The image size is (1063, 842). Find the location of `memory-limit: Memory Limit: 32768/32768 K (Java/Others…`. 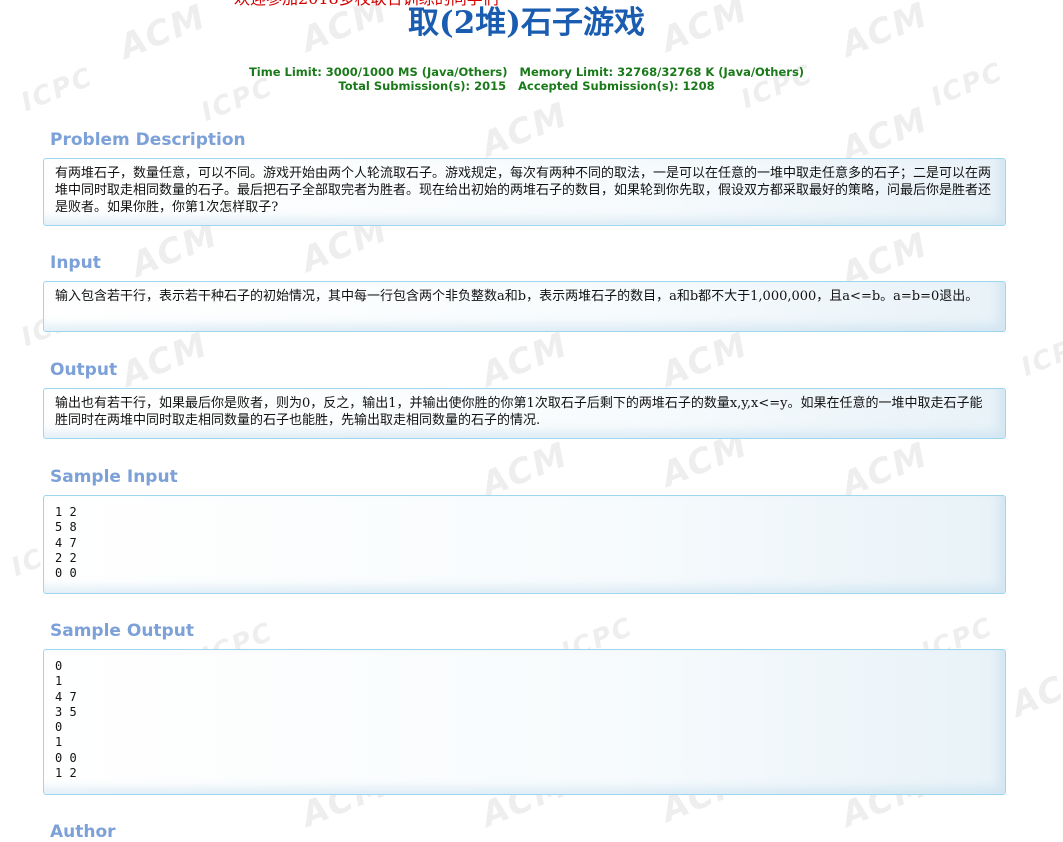

memory-limit: Memory Limit: 32768/32768 K (Java/Others… is located at coordinates (662, 72).